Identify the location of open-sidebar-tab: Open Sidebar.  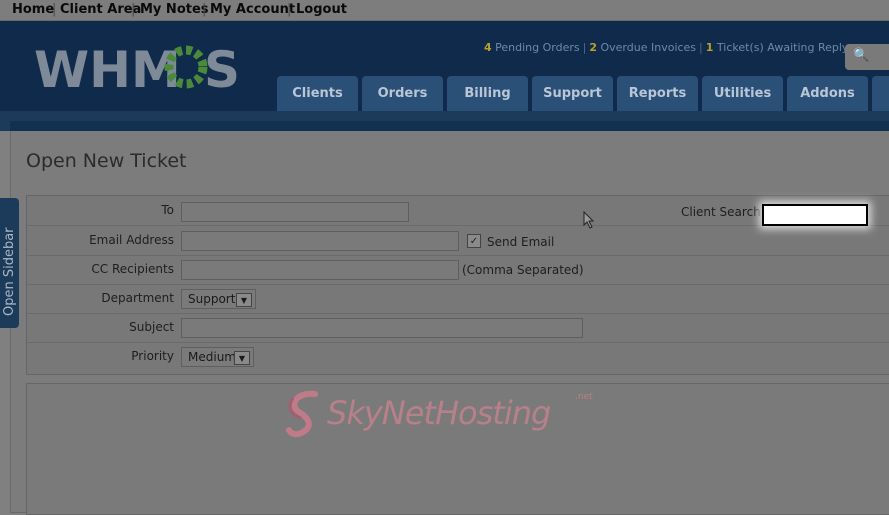
(9, 263).